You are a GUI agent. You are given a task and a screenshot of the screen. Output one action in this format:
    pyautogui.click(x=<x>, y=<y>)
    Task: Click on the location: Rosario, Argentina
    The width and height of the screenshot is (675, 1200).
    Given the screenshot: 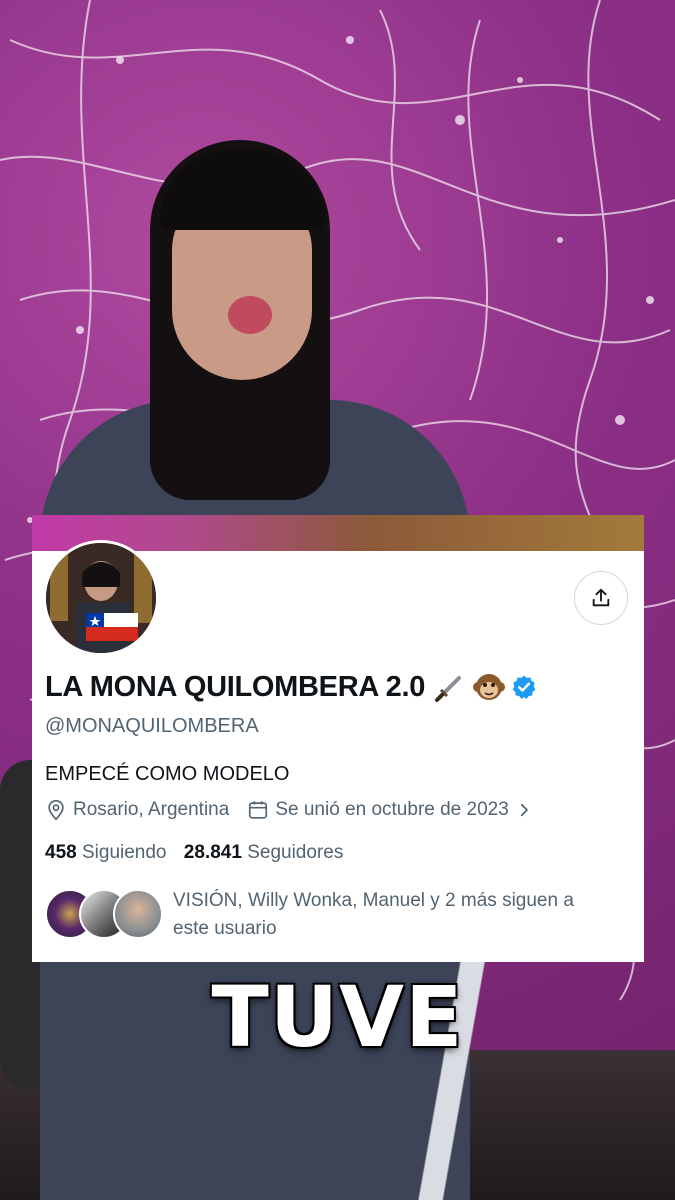 What is the action you would take?
    pyautogui.click(x=137, y=810)
    